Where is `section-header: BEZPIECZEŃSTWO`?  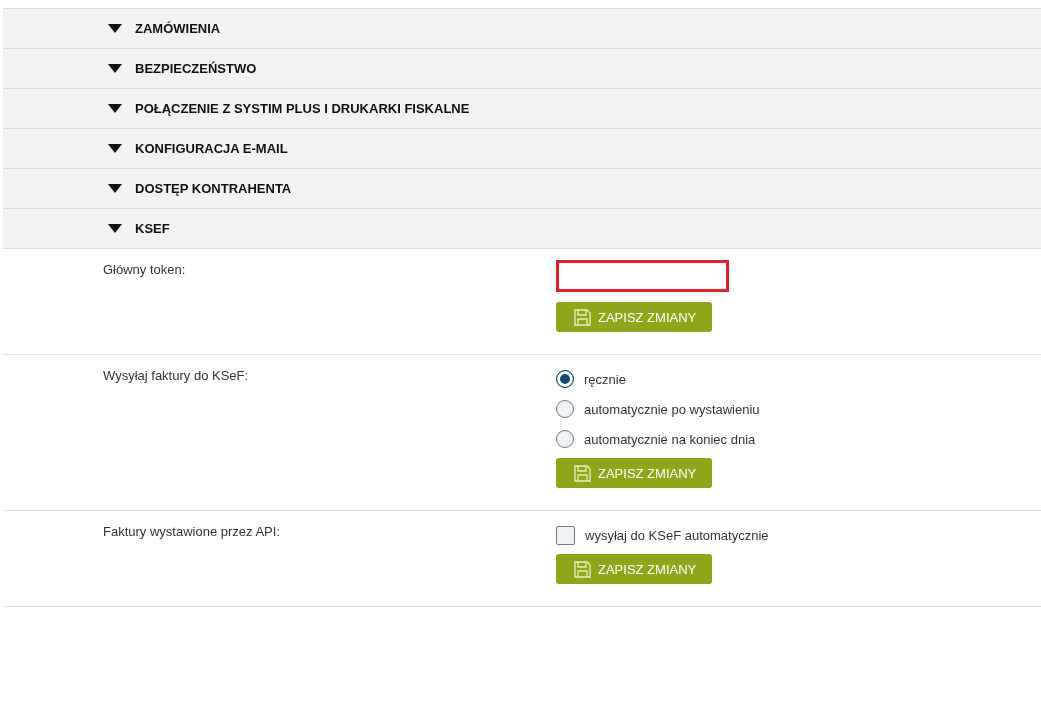 section-header: BEZPIECZEŃSTWO is located at coordinates (522, 68).